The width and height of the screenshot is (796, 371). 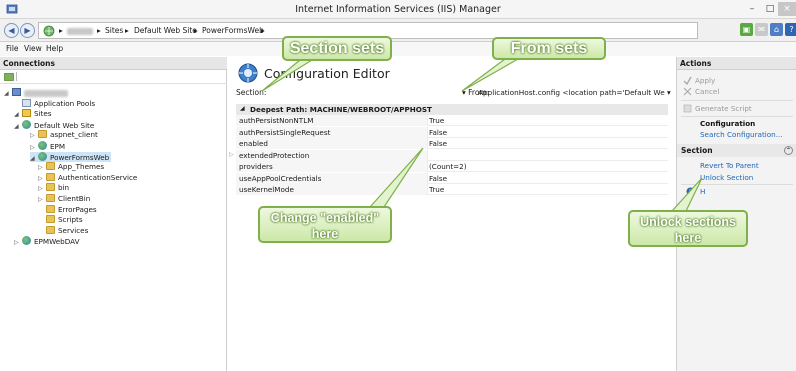 What do you see at coordinates (54, 125) in the screenshot?
I see `tree-item: ◢ Default Web Site` at bounding box center [54, 125].